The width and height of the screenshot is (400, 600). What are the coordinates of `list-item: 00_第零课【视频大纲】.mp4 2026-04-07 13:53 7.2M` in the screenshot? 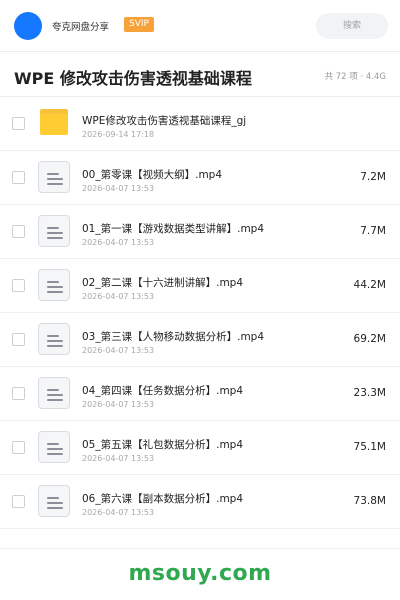 It's located at (200, 178).